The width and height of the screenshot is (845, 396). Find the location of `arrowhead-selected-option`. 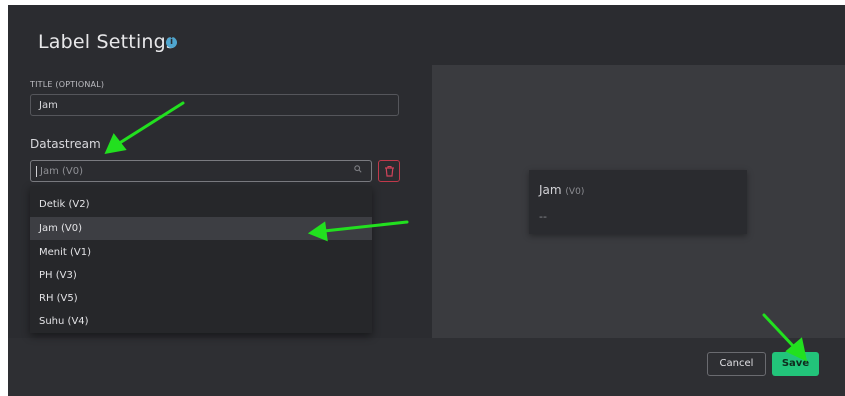

arrowhead-selected-option is located at coordinates (317, 231).